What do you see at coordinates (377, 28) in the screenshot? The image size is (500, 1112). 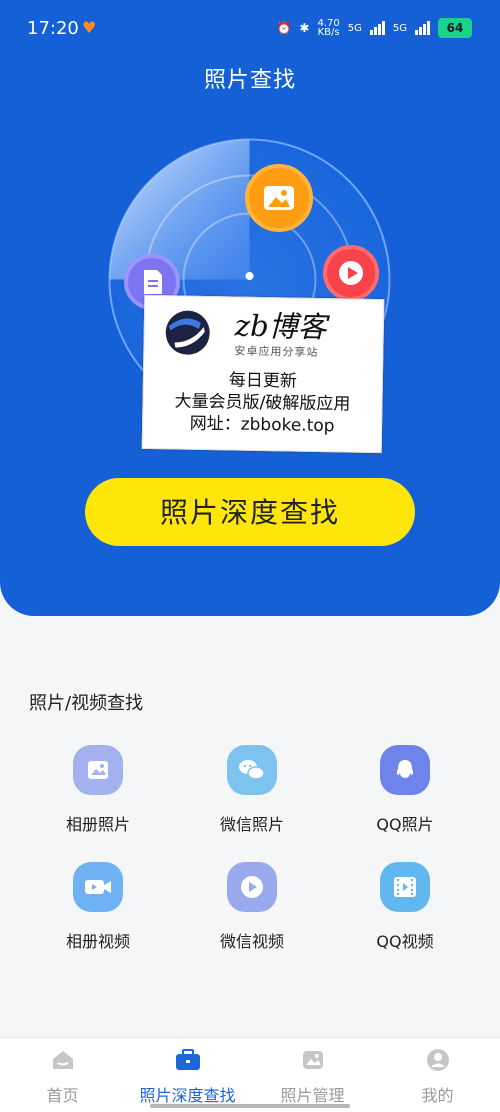 I see `signal-icon` at bounding box center [377, 28].